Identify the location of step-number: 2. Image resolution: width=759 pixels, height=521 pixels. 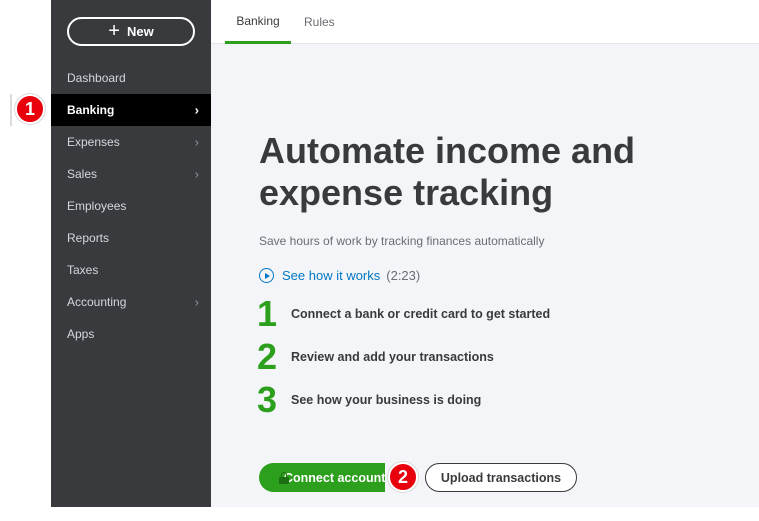
(267, 356).